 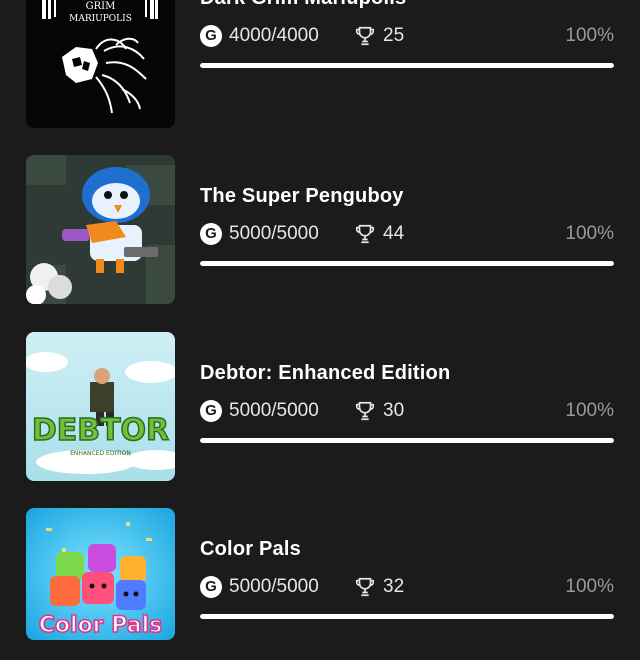 What do you see at coordinates (394, 410) in the screenshot?
I see `achievement-count: 30` at bounding box center [394, 410].